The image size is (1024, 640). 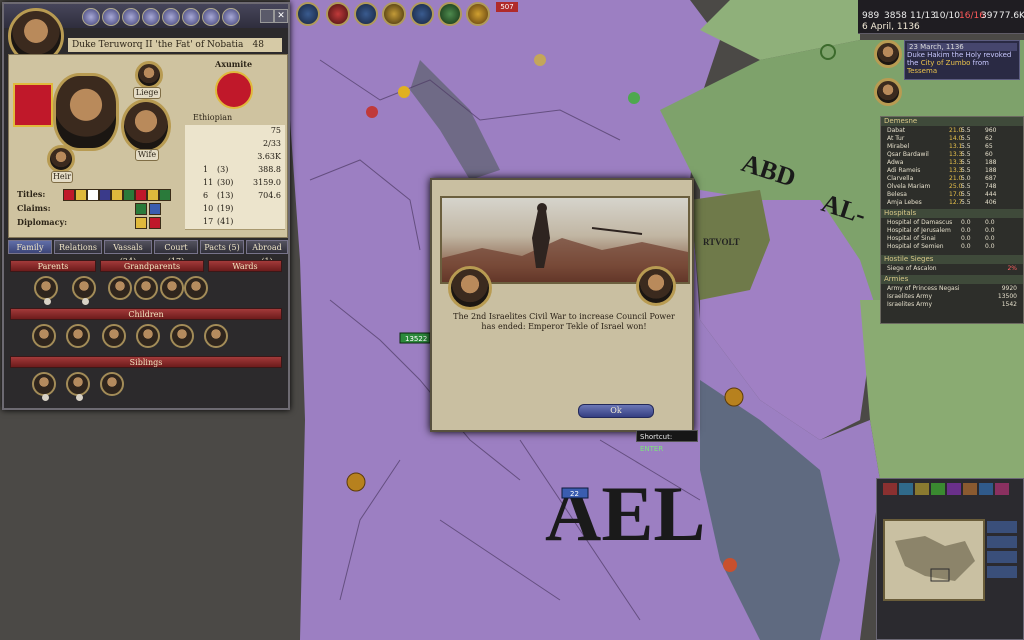 I want to click on army-badge: 507, so click(x=507, y=7).